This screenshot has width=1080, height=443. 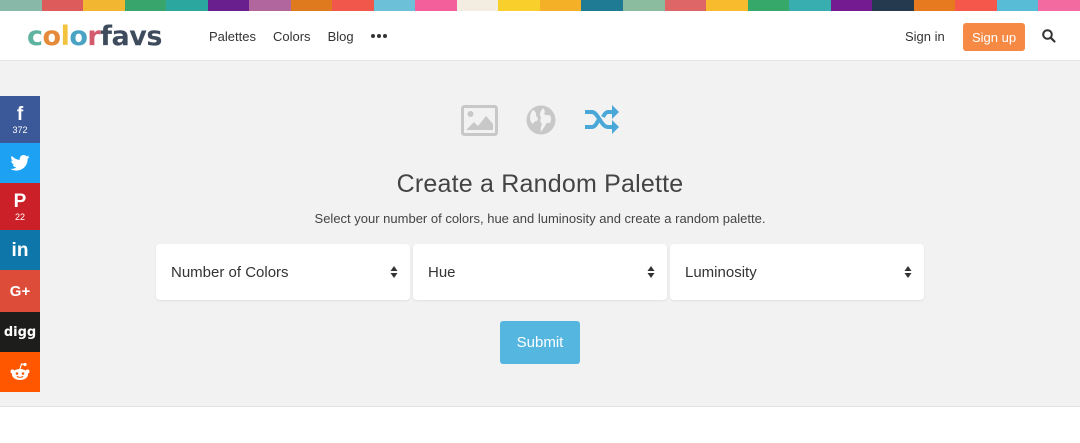 What do you see at coordinates (35, 36) in the screenshot?
I see `logo-letter: c` at bounding box center [35, 36].